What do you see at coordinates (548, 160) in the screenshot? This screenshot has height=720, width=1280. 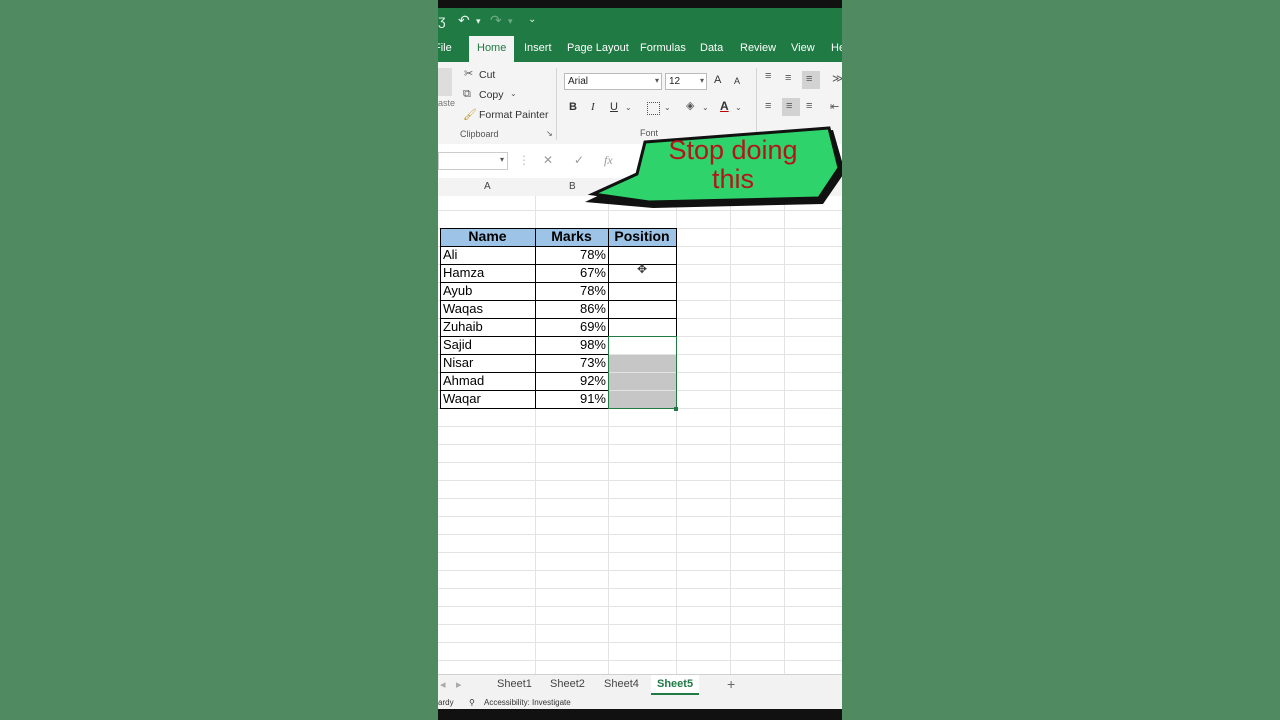 I see `cancel-icon: ✕` at bounding box center [548, 160].